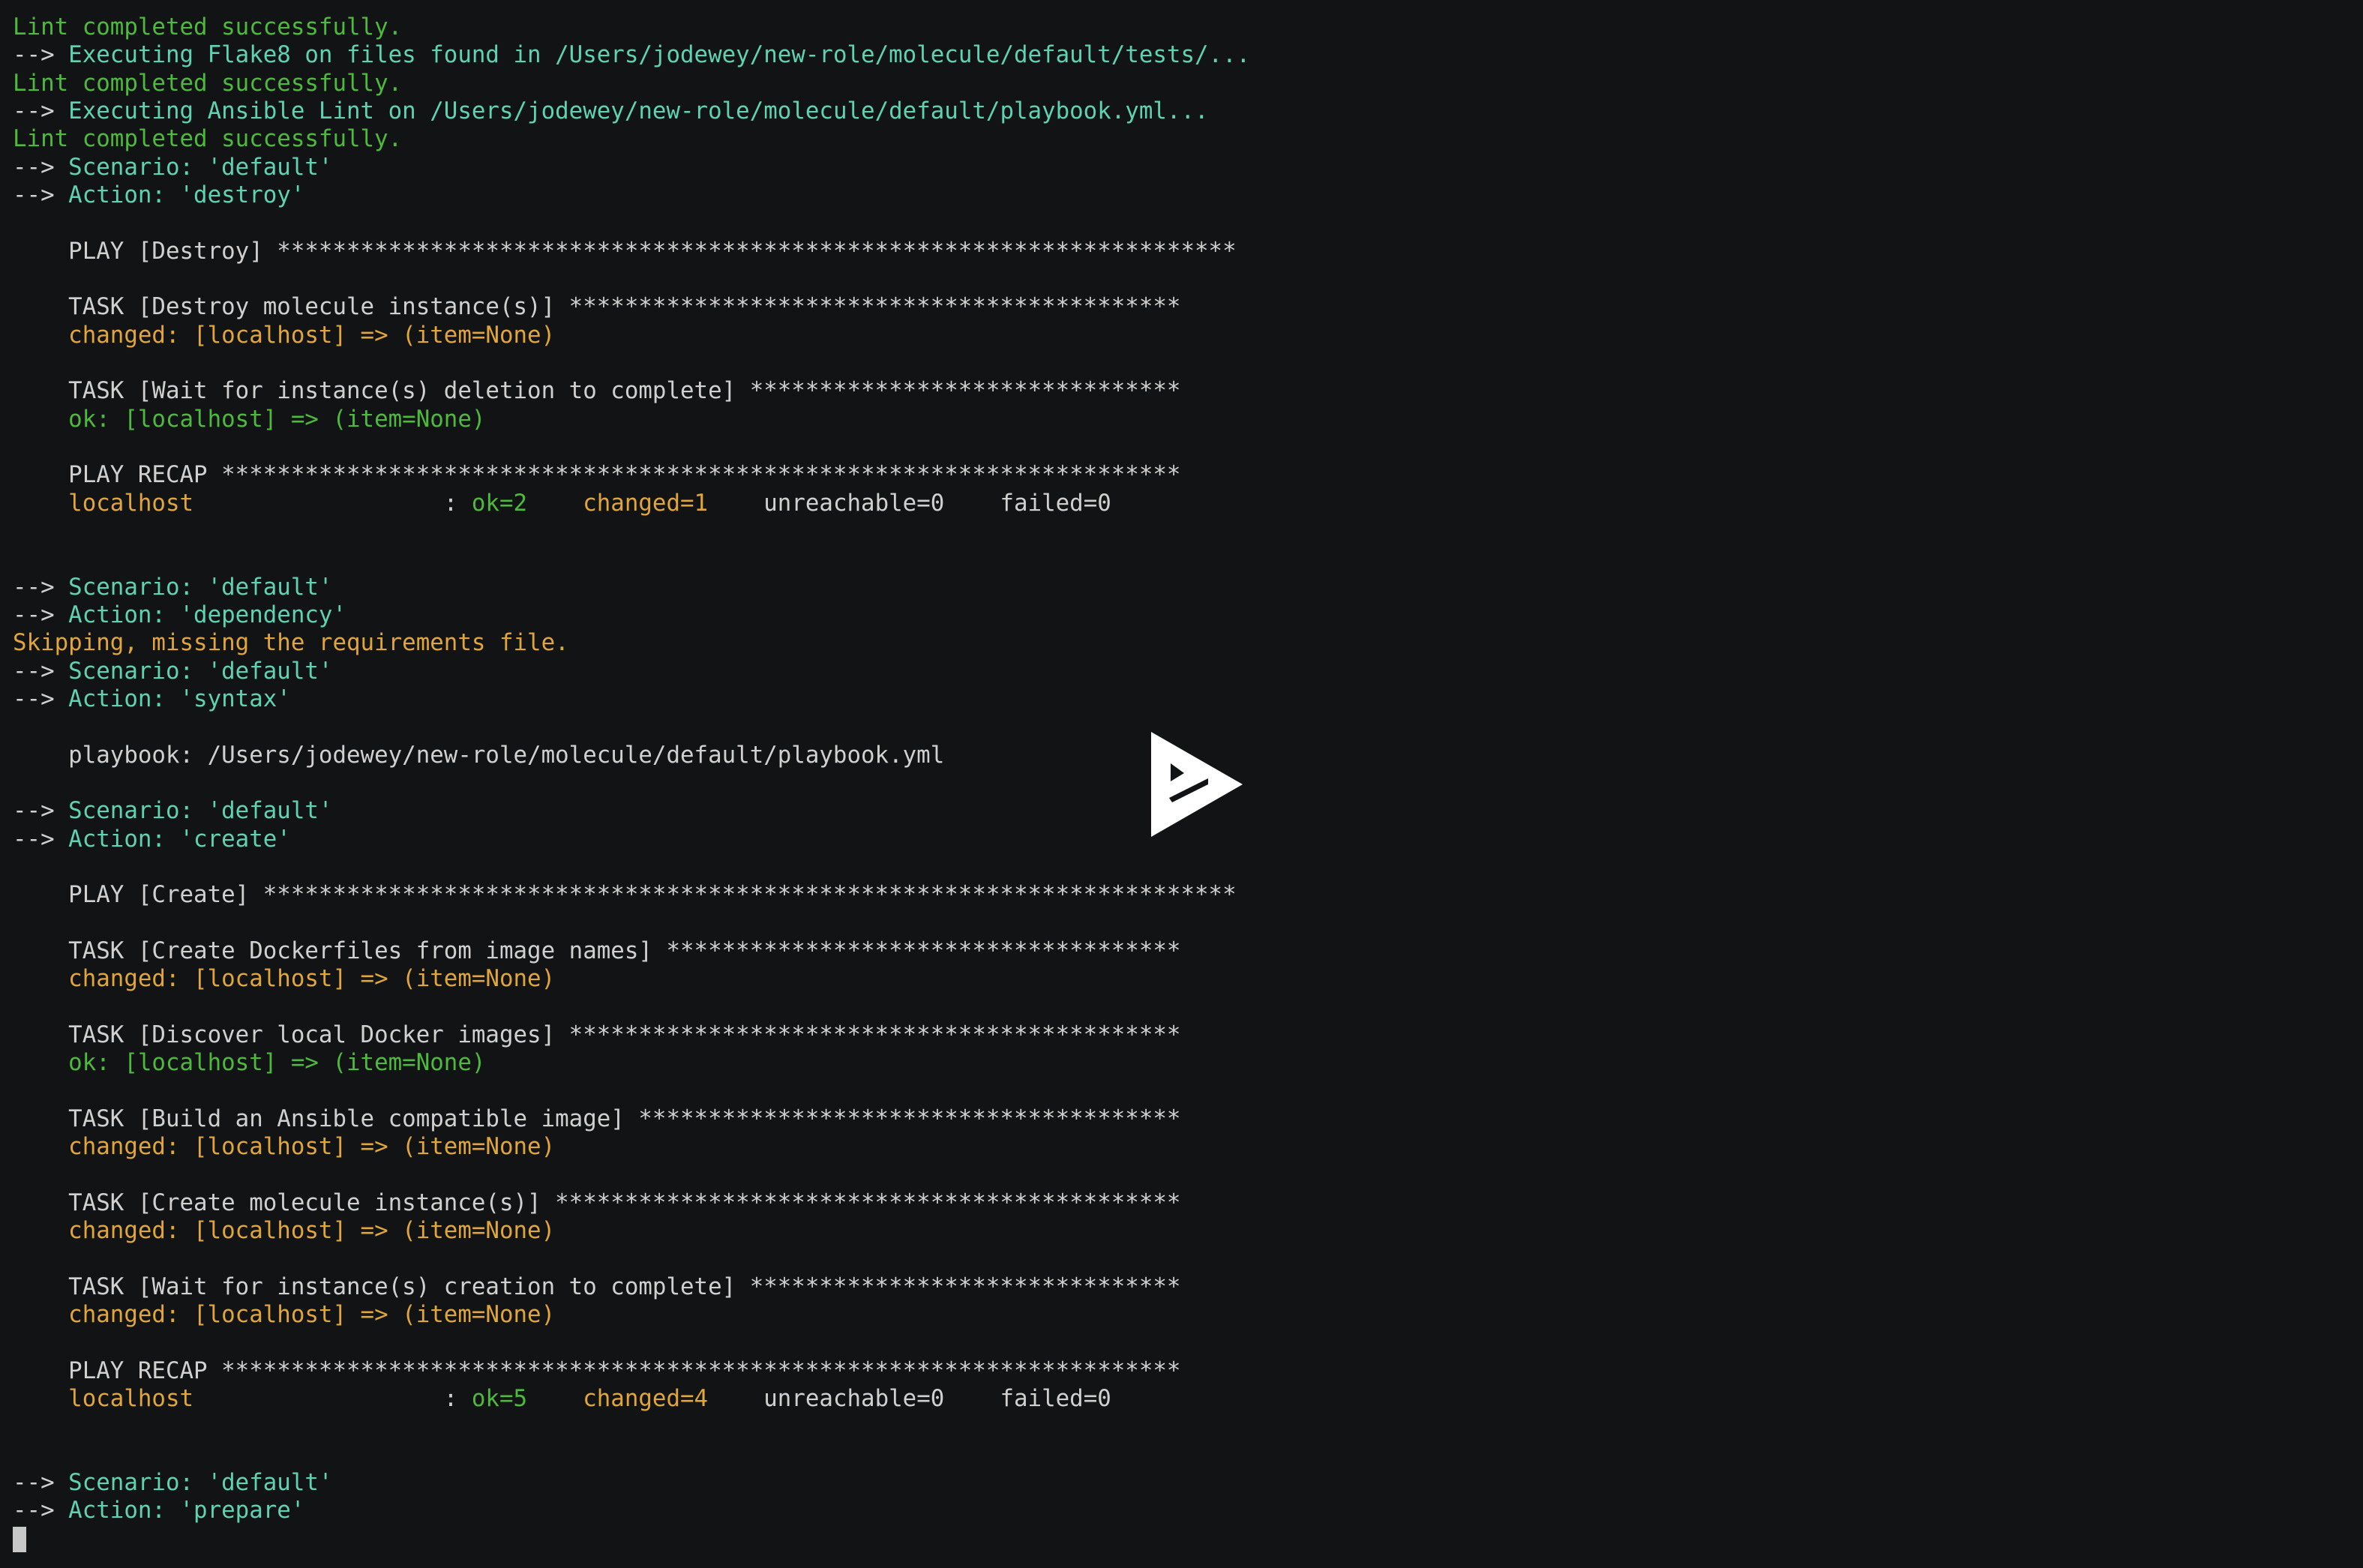  I want to click on terminal-text-segment: Action: 'destroy', so click(186, 194).